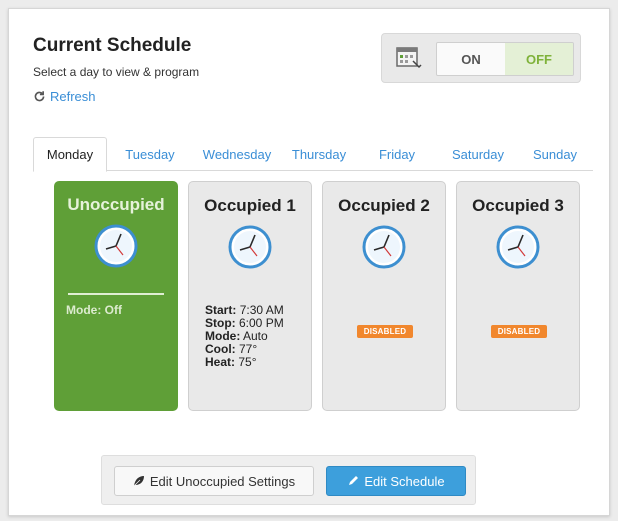  I want to click on toggle-off-button: OFF, so click(539, 59).